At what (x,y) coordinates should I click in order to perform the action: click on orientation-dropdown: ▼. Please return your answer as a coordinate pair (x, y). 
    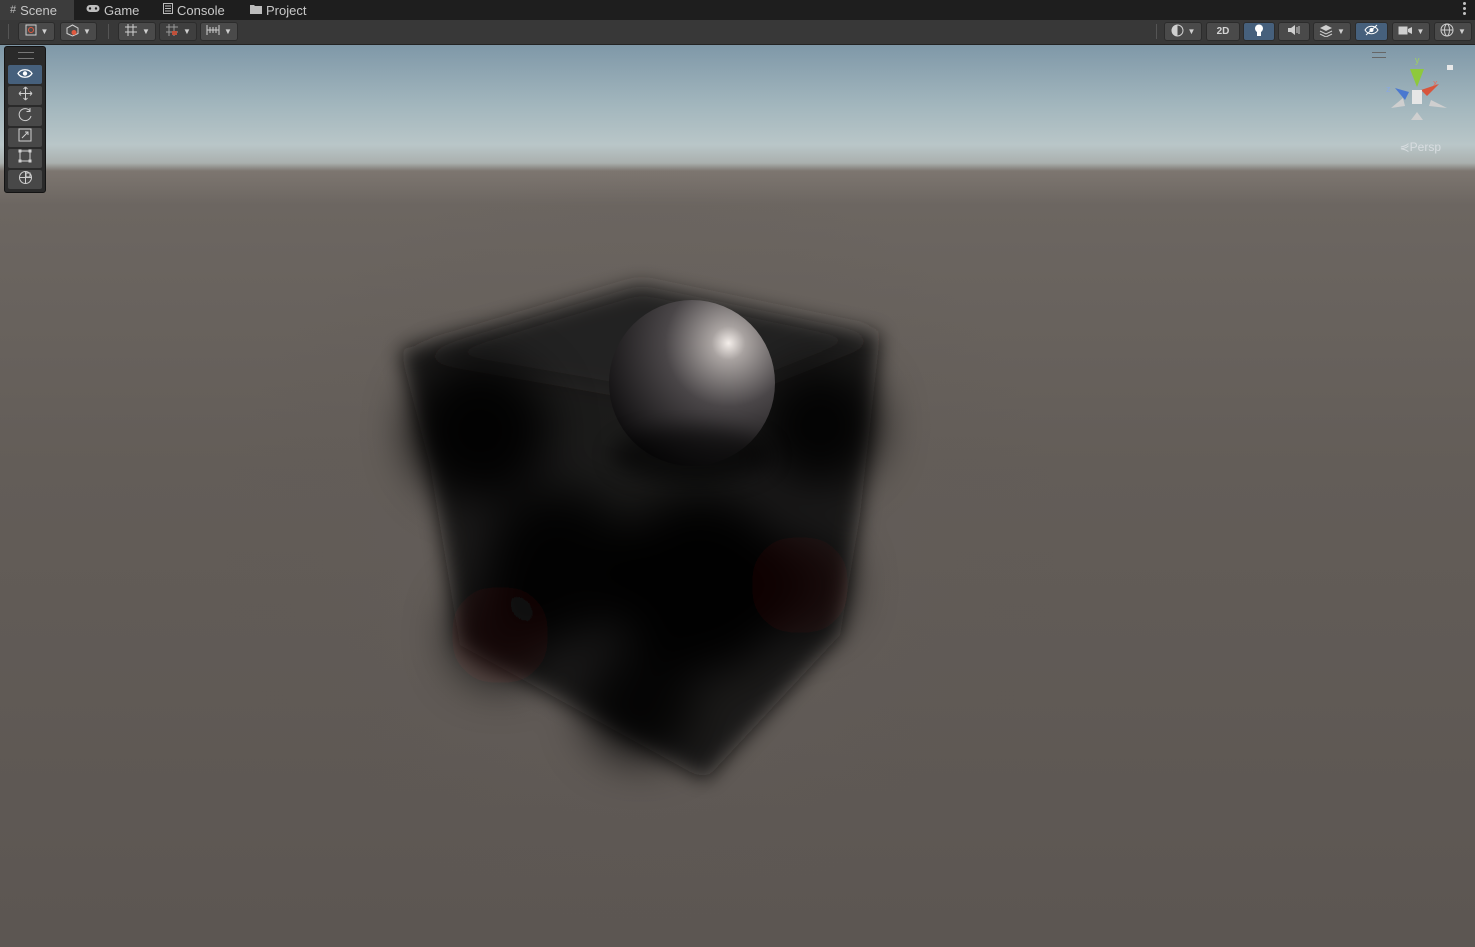
    Looking at the image, I should click on (78, 31).